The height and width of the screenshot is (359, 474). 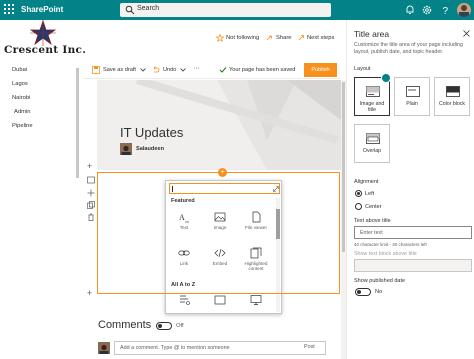 What do you see at coordinates (283, 38) in the screenshot?
I see `share-button: Share` at bounding box center [283, 38].